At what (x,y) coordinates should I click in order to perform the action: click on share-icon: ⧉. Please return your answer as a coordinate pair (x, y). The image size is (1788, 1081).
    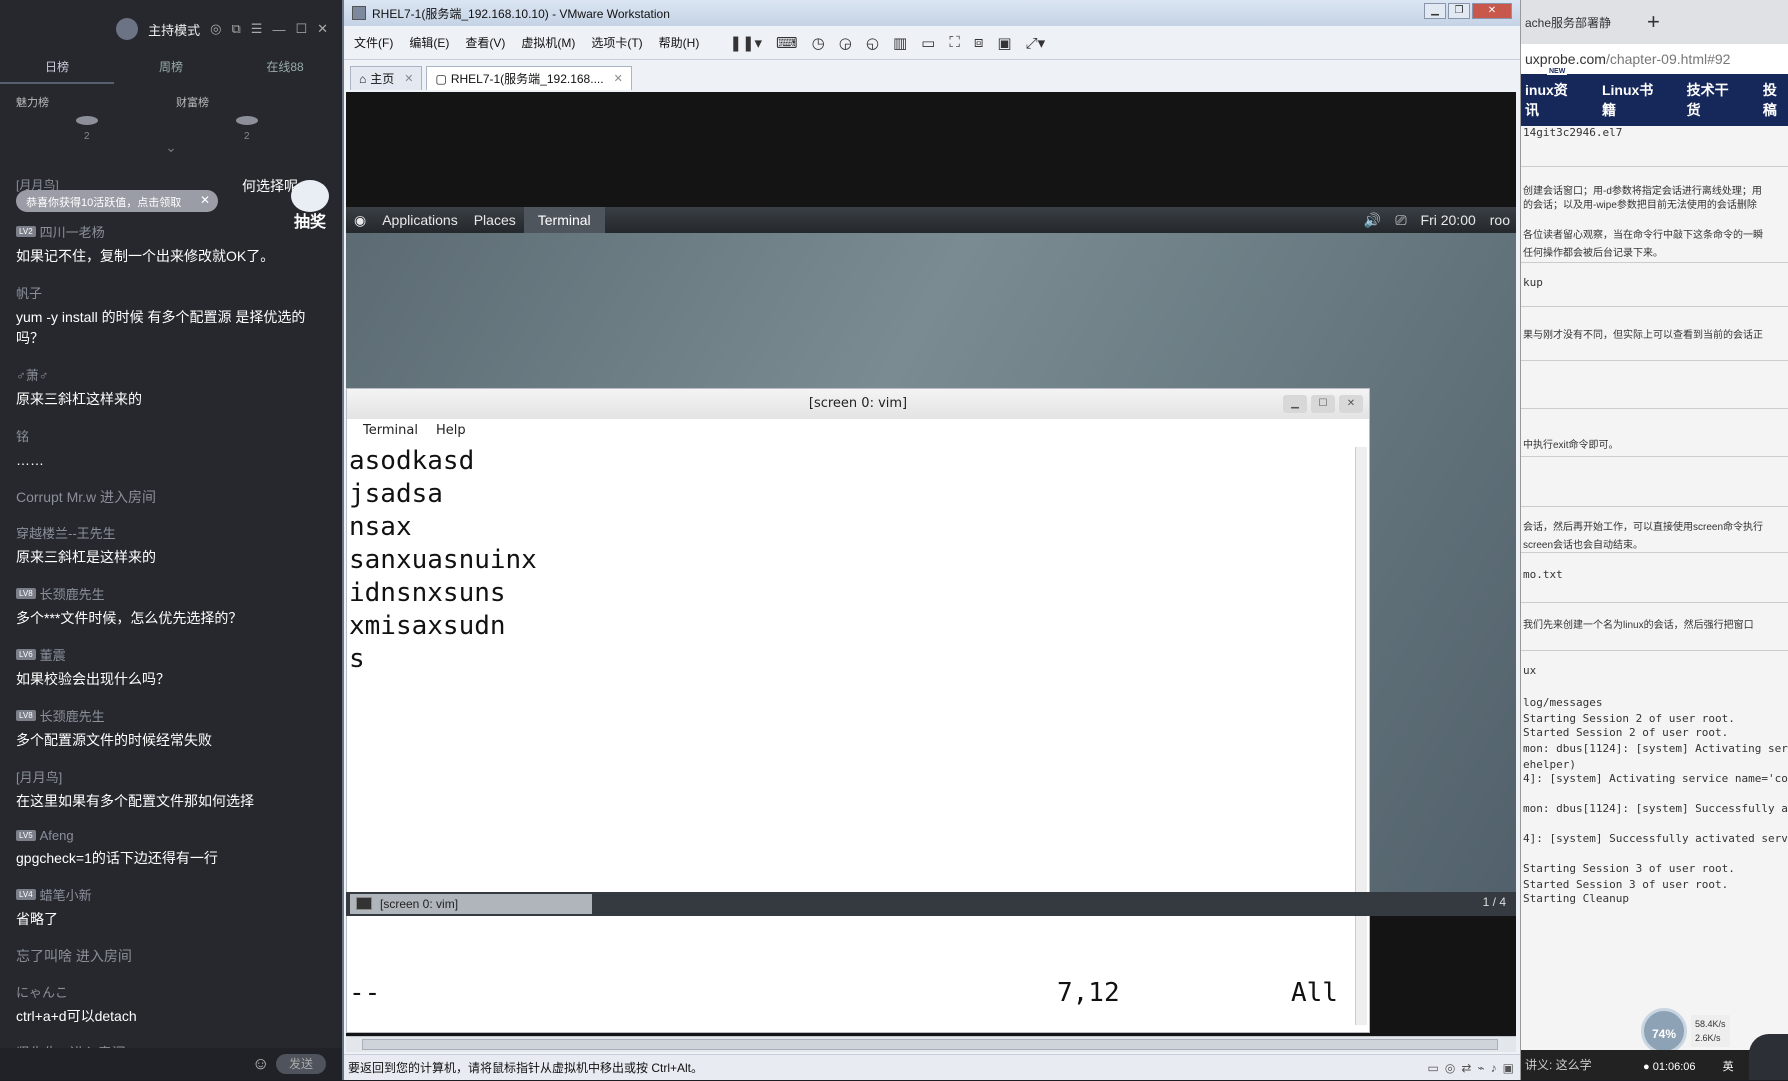
    Looking at the image, I should click on (235, 29).